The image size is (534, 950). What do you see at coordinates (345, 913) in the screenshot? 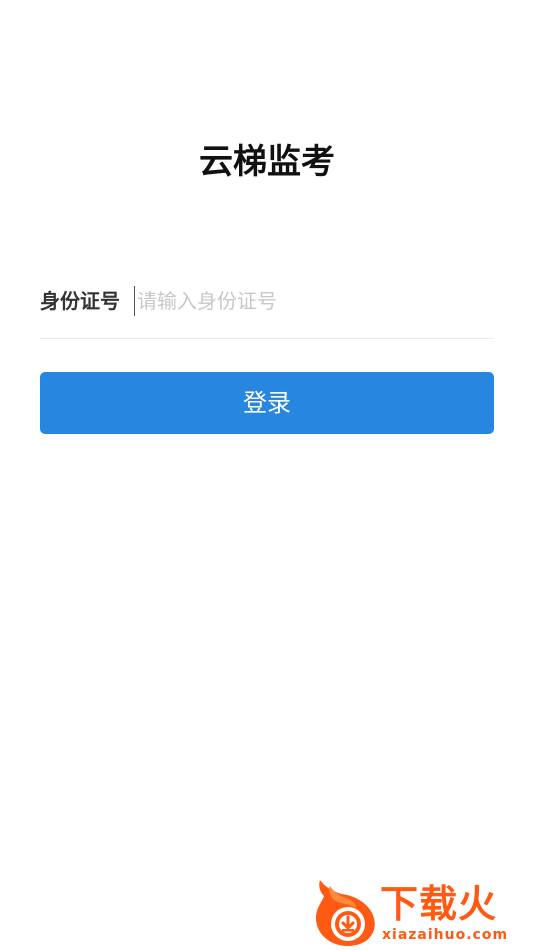
I see `flame-download-icon` at bounding box center [345, 913].